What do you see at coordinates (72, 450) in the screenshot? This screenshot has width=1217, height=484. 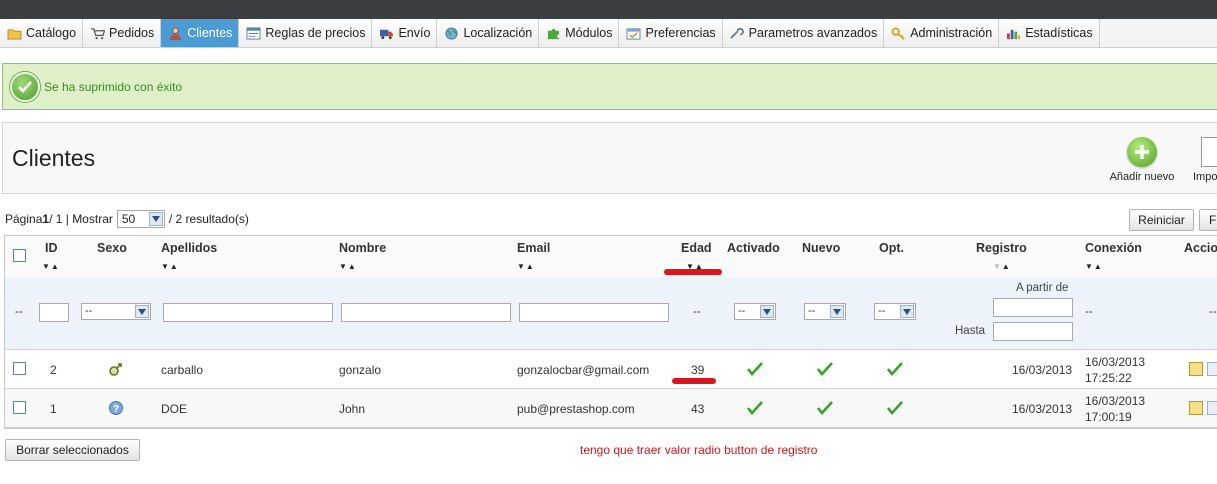 I see `bulk-delete-button: Borrar seleccionados` at bounding box center [72, 450].